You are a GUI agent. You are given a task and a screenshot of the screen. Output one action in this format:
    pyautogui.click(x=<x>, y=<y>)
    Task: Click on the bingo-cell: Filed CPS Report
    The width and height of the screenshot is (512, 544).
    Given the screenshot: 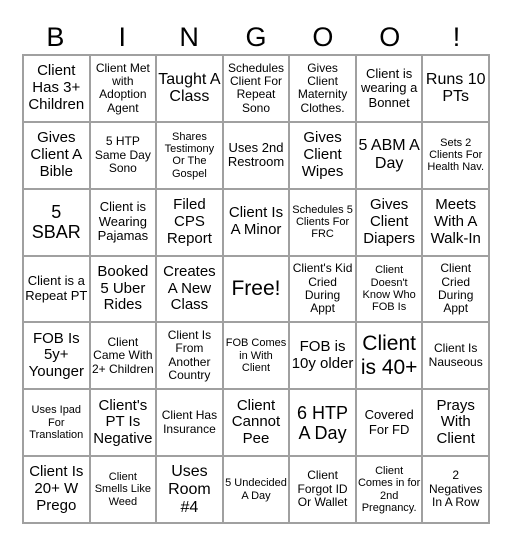 What is the action you would take?
    pyautogui.click(x=189, y=222)
    